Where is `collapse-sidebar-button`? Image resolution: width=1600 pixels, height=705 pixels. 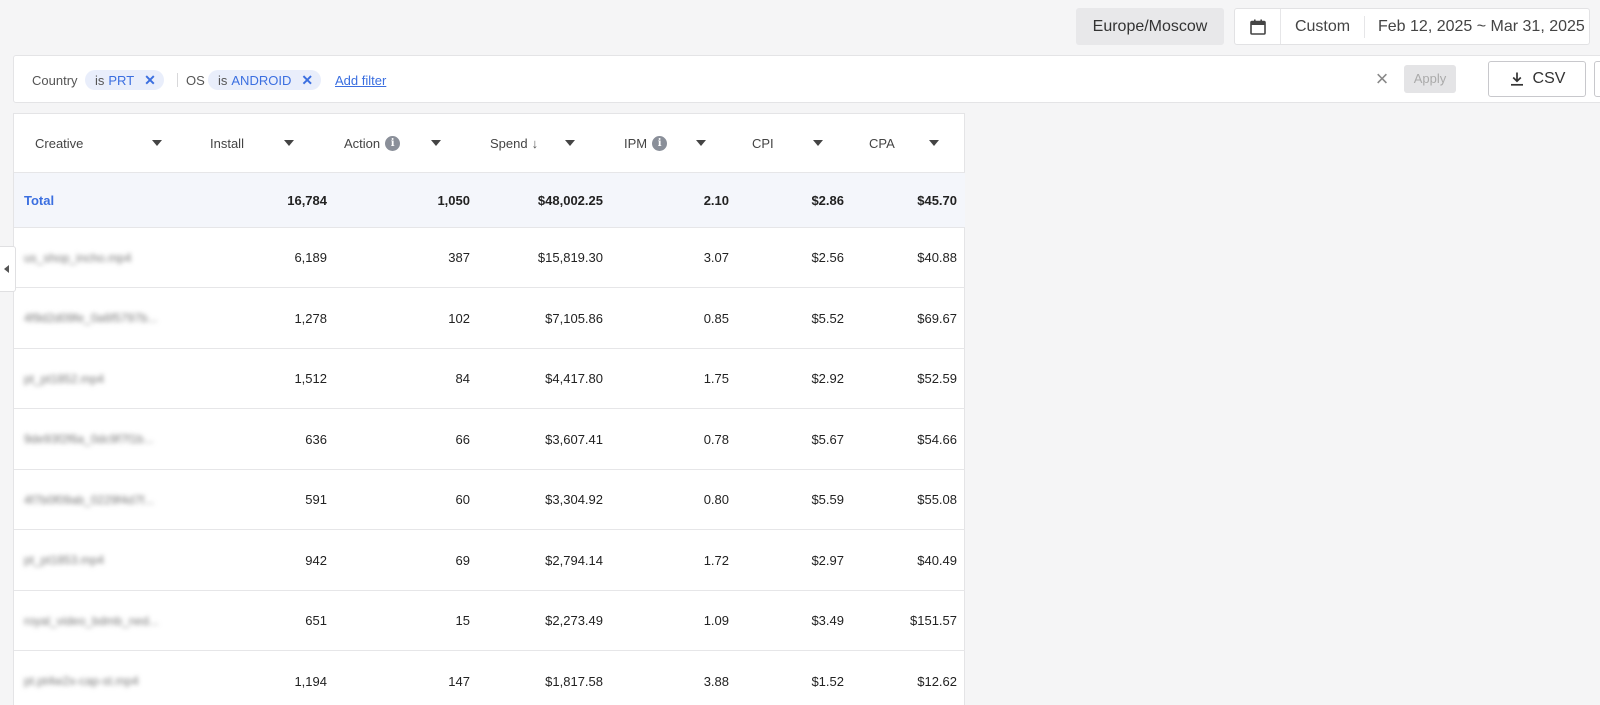 collapse-sidebar-button is located at coordinates (8, 269).